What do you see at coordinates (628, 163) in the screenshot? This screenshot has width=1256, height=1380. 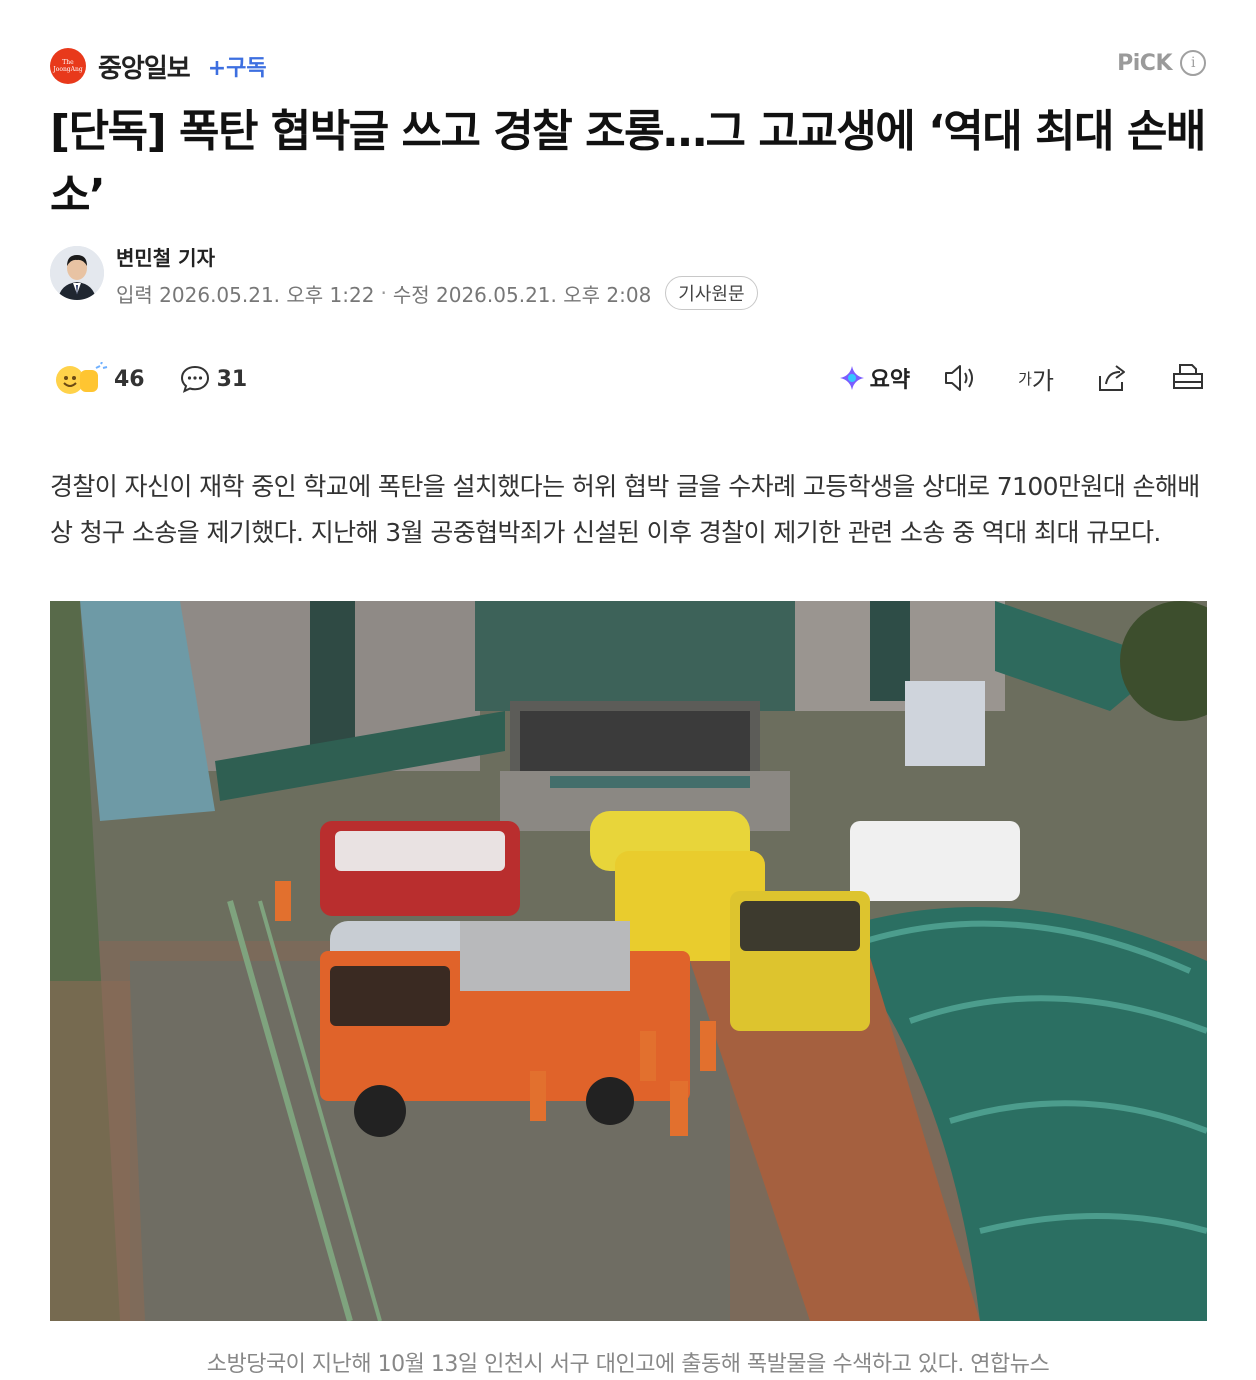 I see `article-title: [단독] 폭탄 협박글 쓰고 경찰 조롱…그 고교생에 ‘역대 최대 손배소’` at bounding box center [628, 163].